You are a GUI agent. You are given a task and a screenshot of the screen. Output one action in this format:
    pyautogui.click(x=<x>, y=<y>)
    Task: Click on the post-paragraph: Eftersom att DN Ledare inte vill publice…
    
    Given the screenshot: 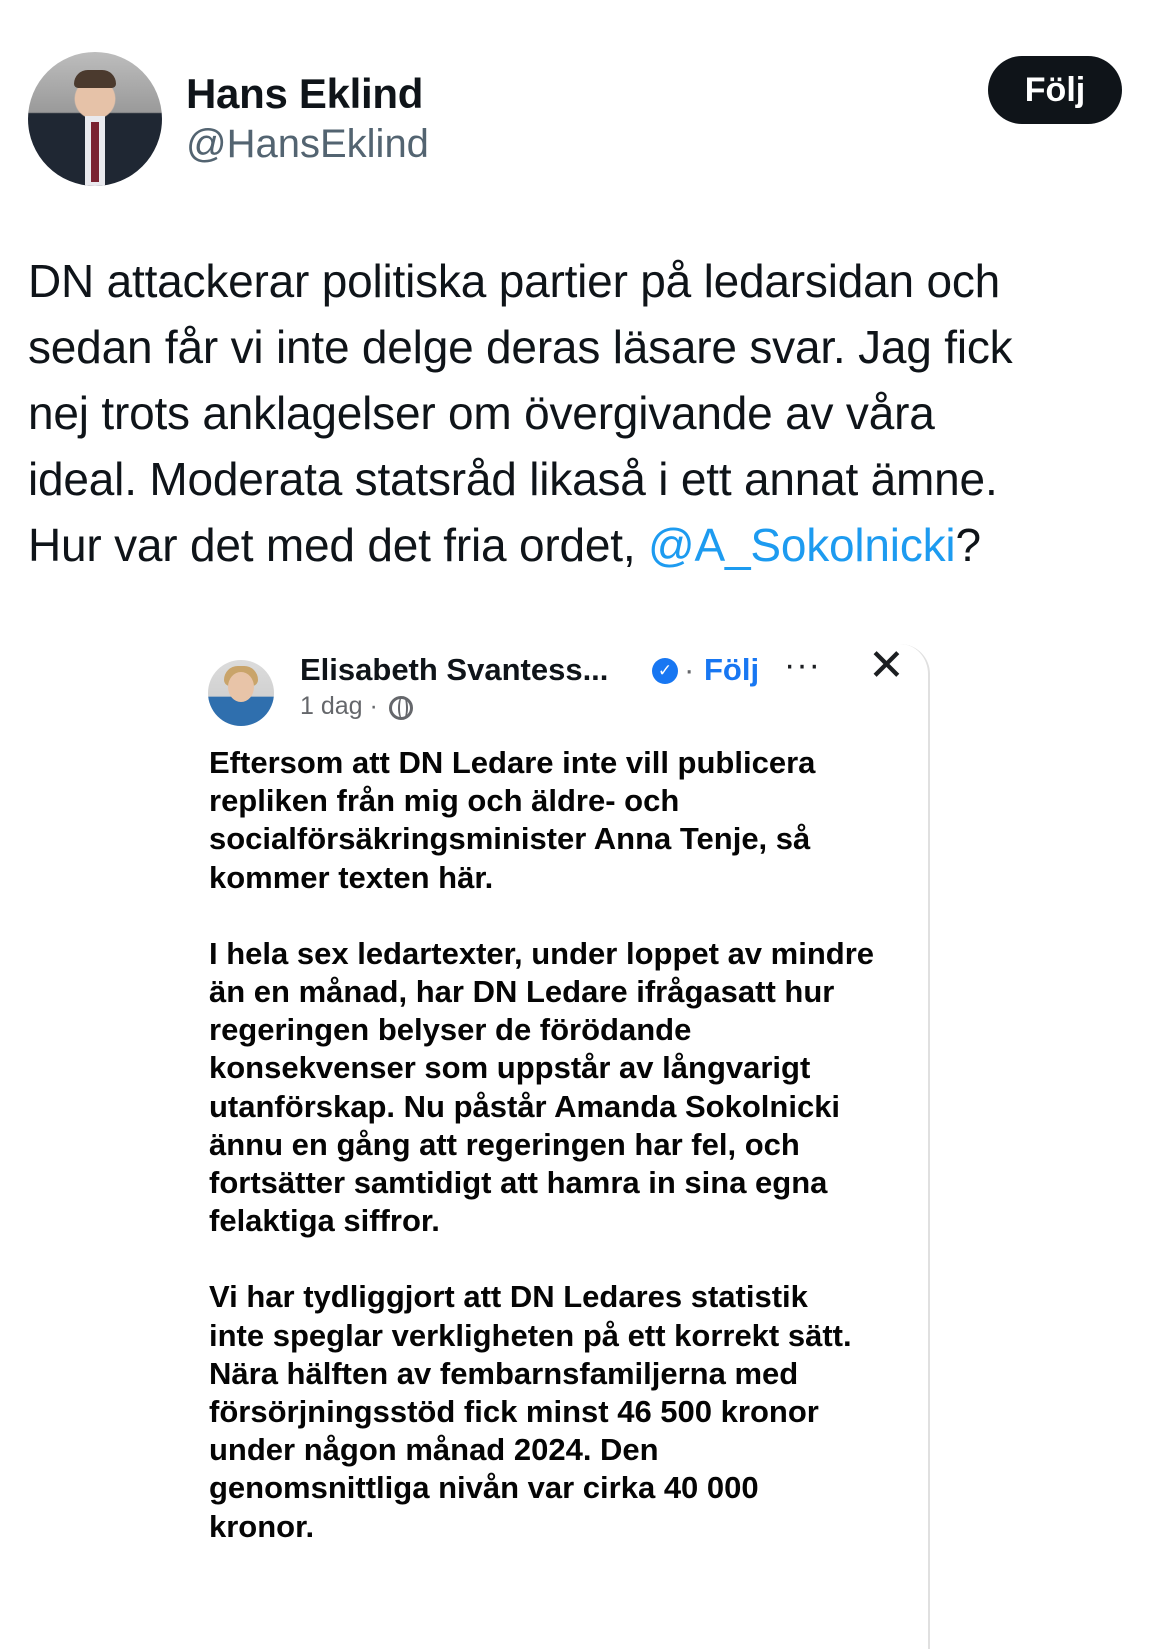 What is the action you would take?
    pyautogui.click(x=568, y=820)
    